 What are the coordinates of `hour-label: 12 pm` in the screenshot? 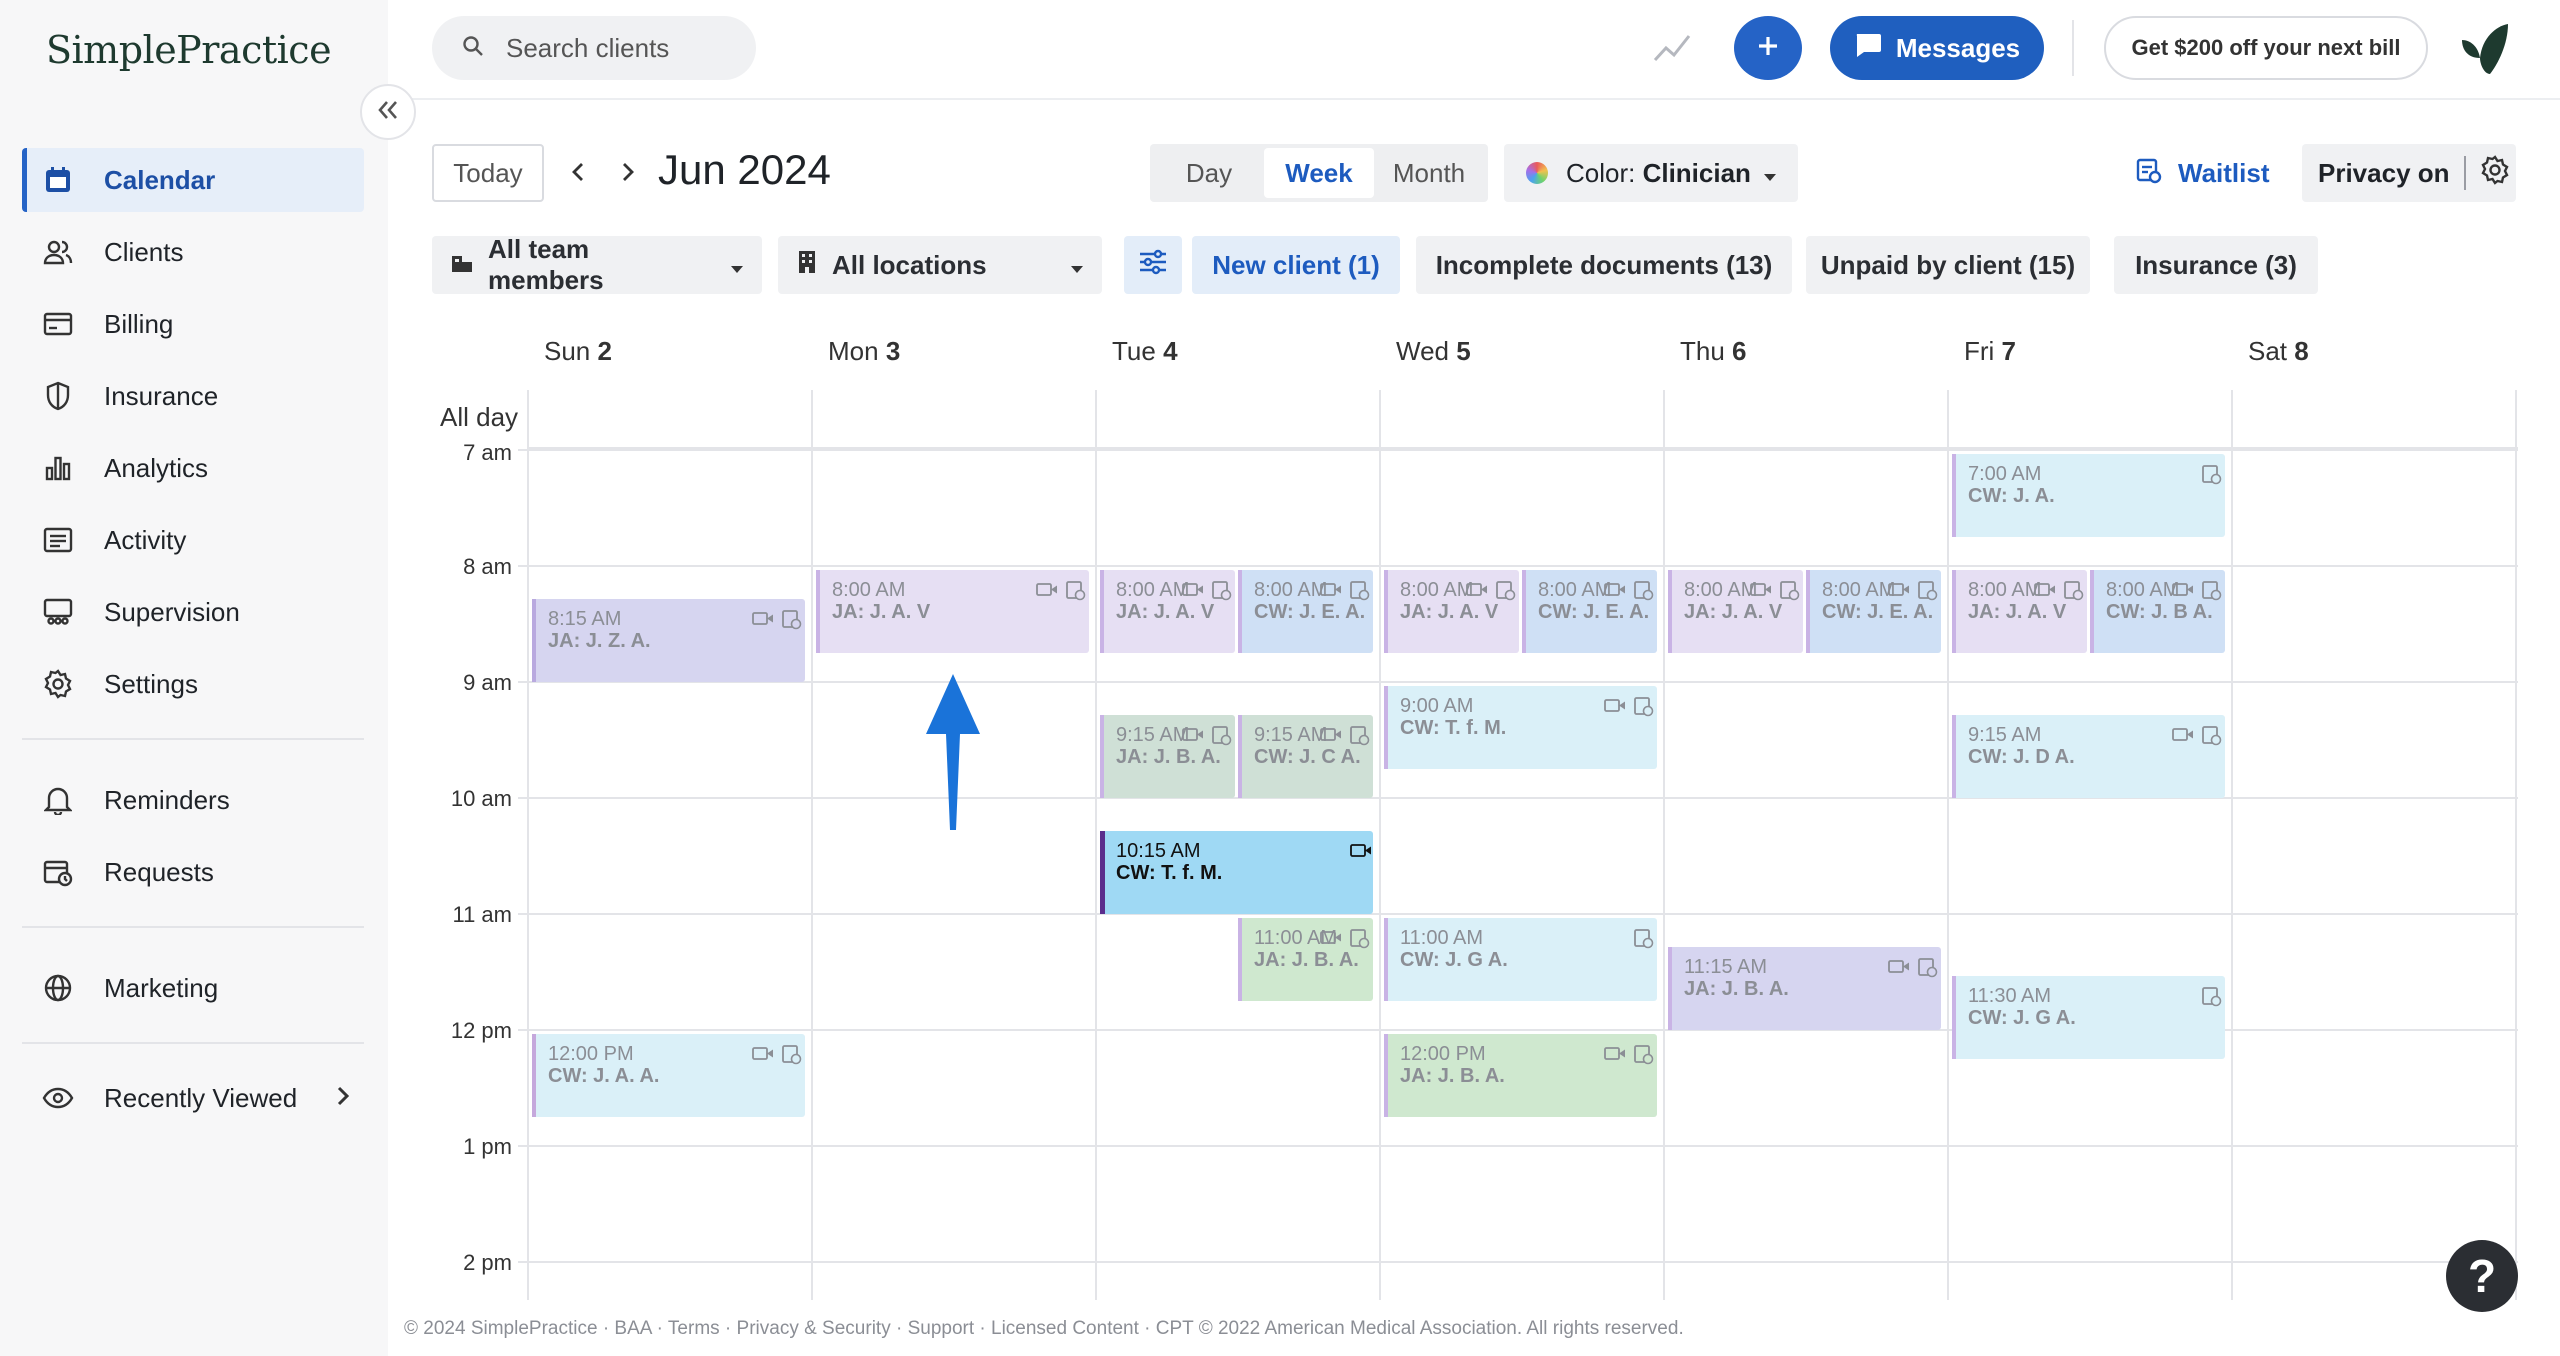 It's located at (481, 1030).